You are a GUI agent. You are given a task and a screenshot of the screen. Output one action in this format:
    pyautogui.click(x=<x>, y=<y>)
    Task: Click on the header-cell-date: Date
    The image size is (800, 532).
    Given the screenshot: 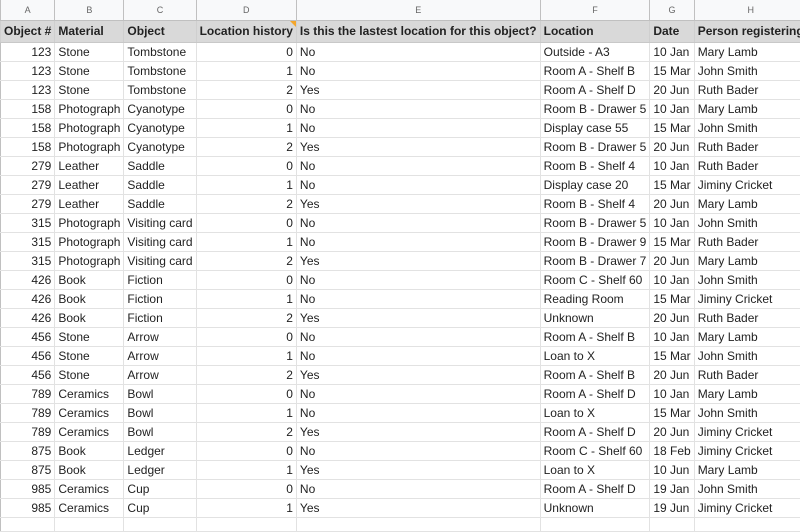 What is the action you would take?
    pyautogui.click(x=672, y=31)
    